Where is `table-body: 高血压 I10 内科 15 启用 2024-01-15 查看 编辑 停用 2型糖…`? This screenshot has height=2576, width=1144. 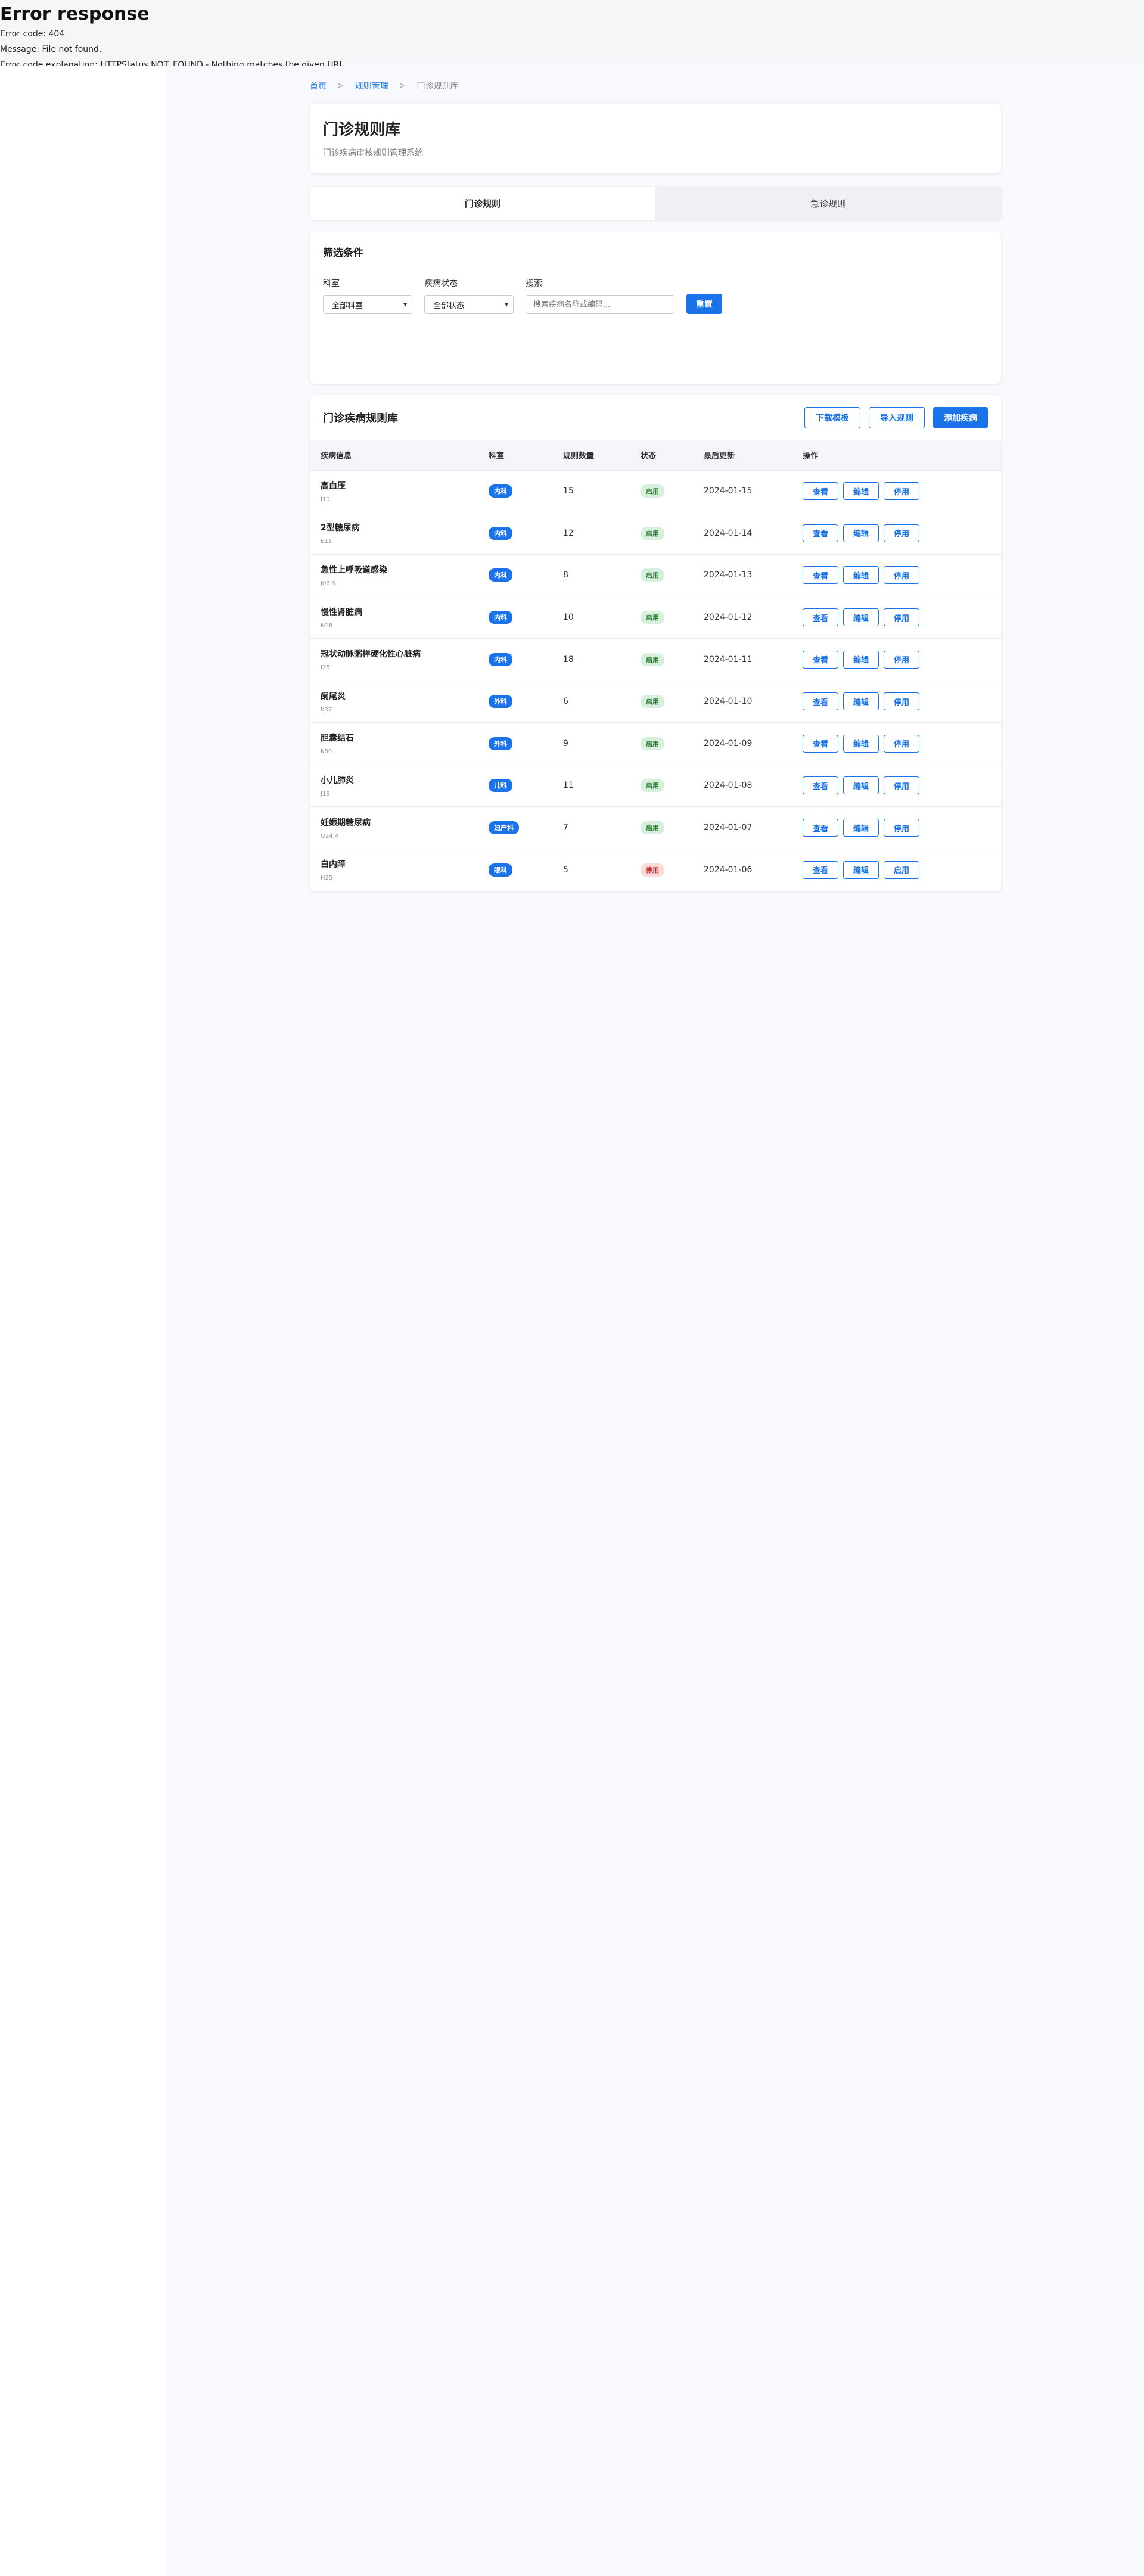
table-body: 高血压 I10 内科 15 启用 2024-01-15 查看 编辑 停用 2型糖… is located at coordinates (655, 681).